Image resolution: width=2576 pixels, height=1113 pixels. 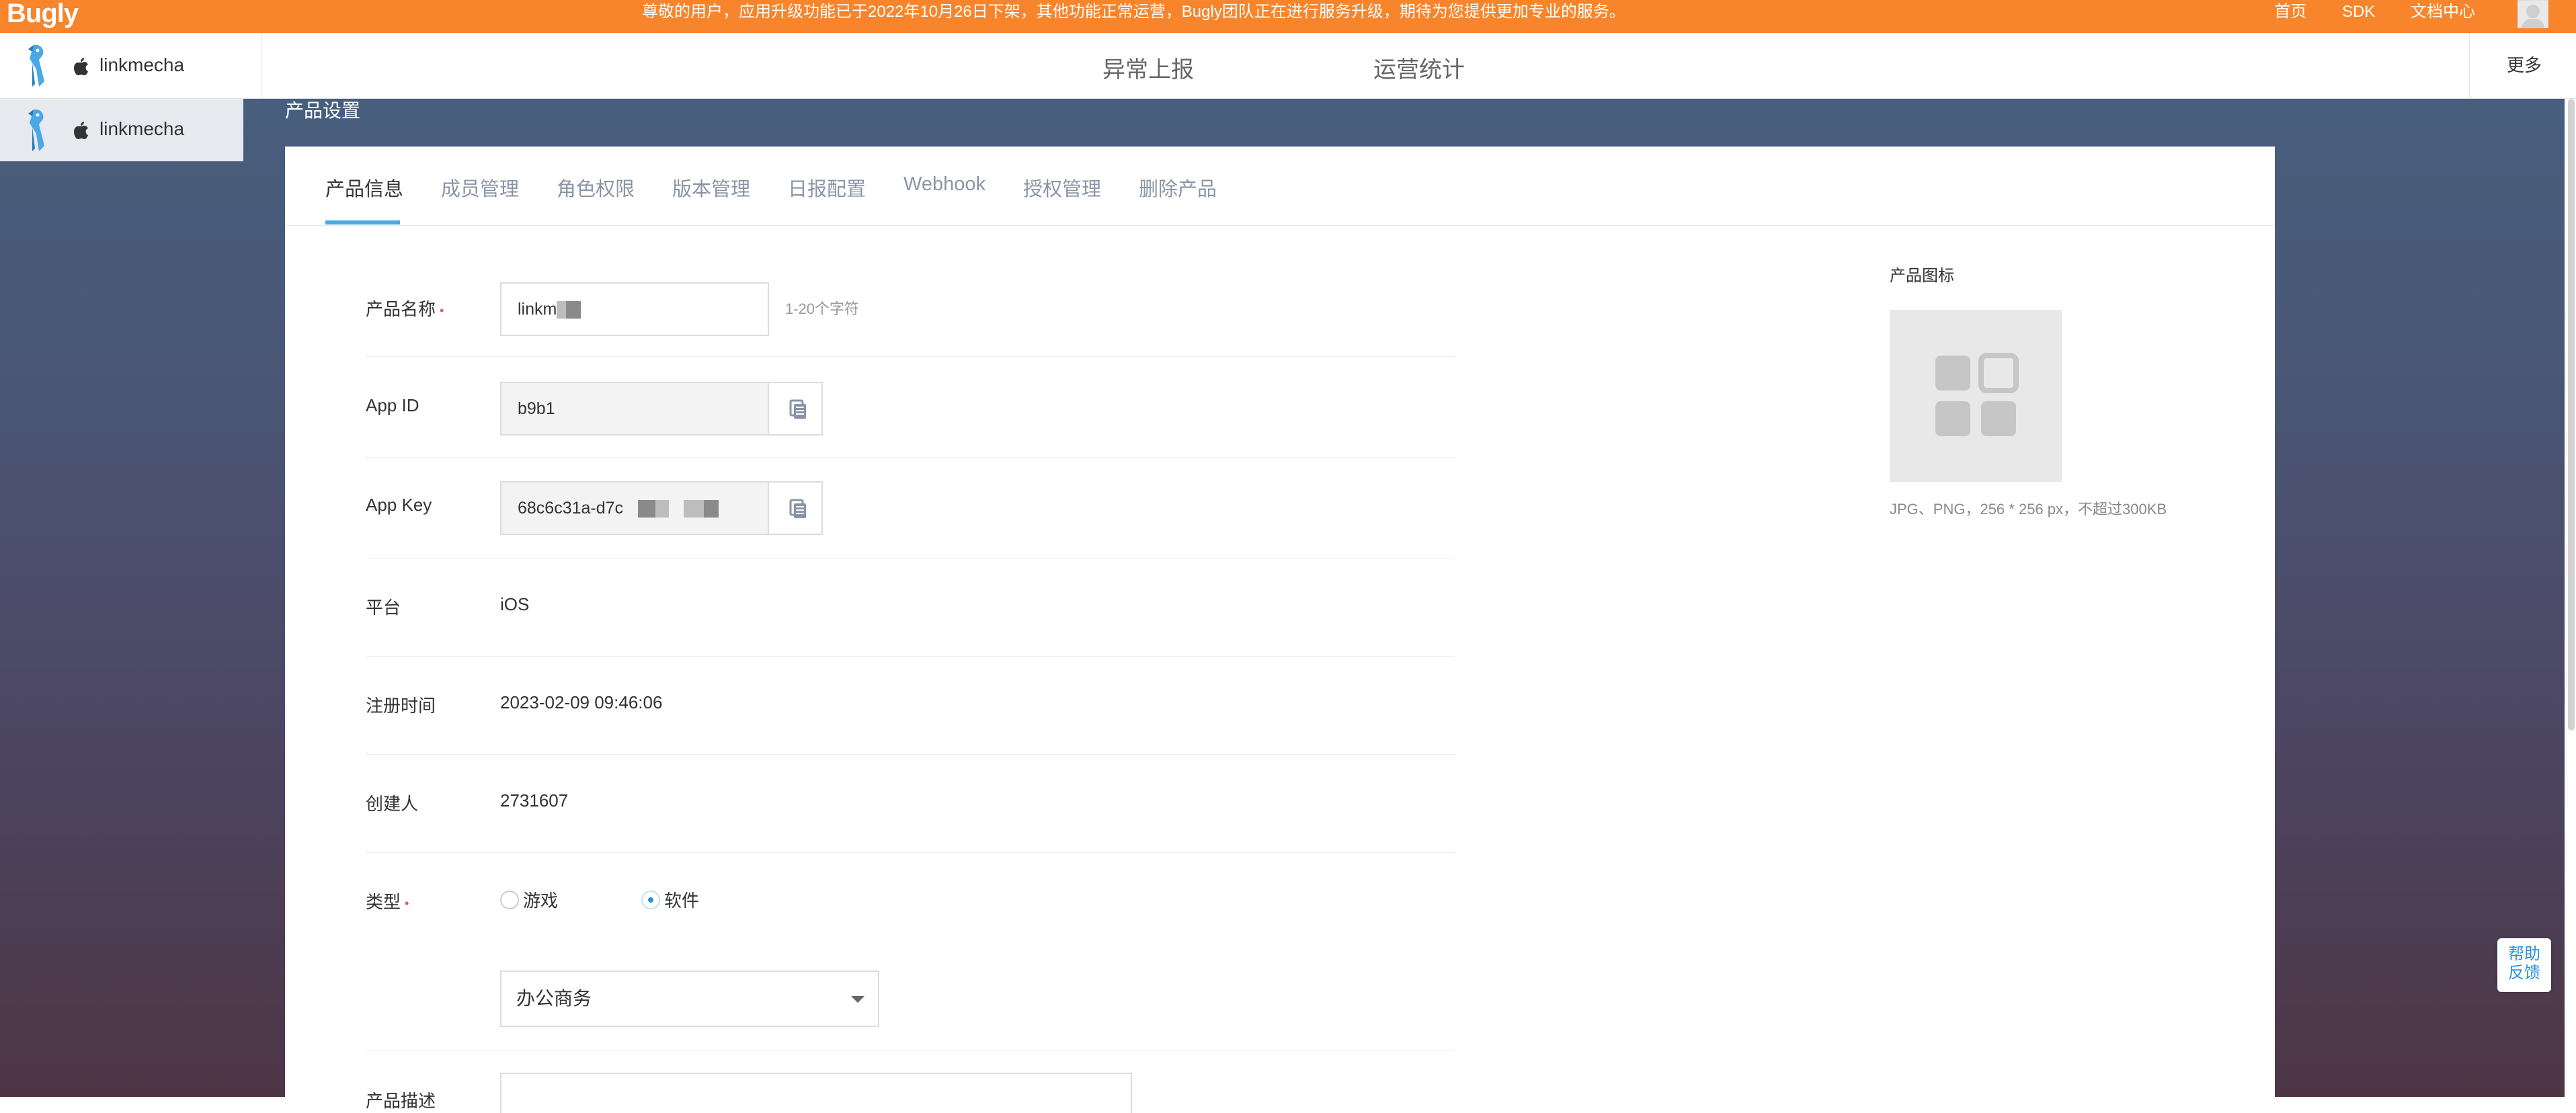 What do you see at coordinates (142, 128) in the screenshot?
I see `sidebar-app-name: linkmecha` at bounding box center [142, 128].